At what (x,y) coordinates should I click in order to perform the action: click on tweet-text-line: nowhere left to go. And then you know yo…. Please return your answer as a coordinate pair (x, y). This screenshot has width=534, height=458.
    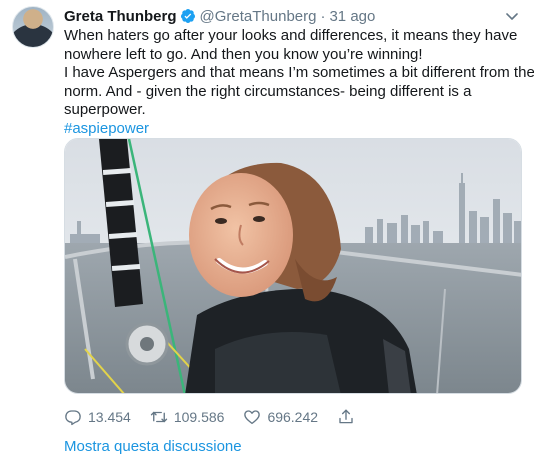
    Looking at the image, I should click on (243, 54).